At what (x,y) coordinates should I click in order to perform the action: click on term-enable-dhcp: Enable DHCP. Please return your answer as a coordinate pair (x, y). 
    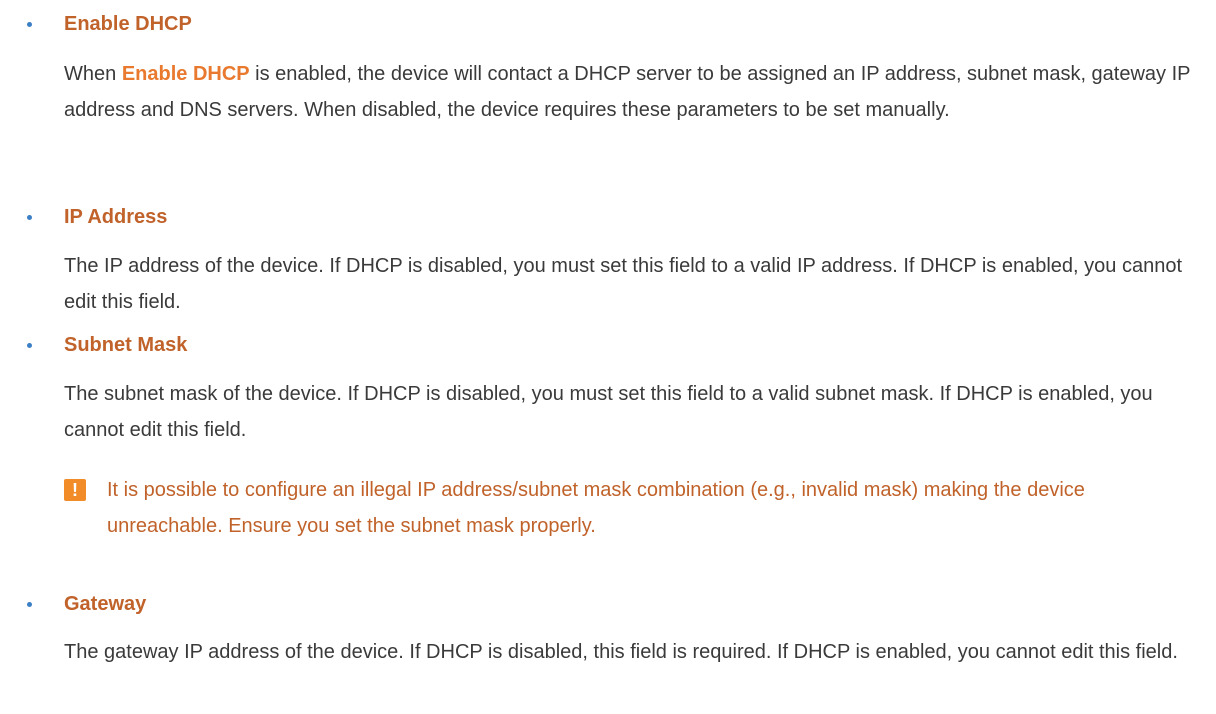
    Looking at the image, I should click on (128, 24).